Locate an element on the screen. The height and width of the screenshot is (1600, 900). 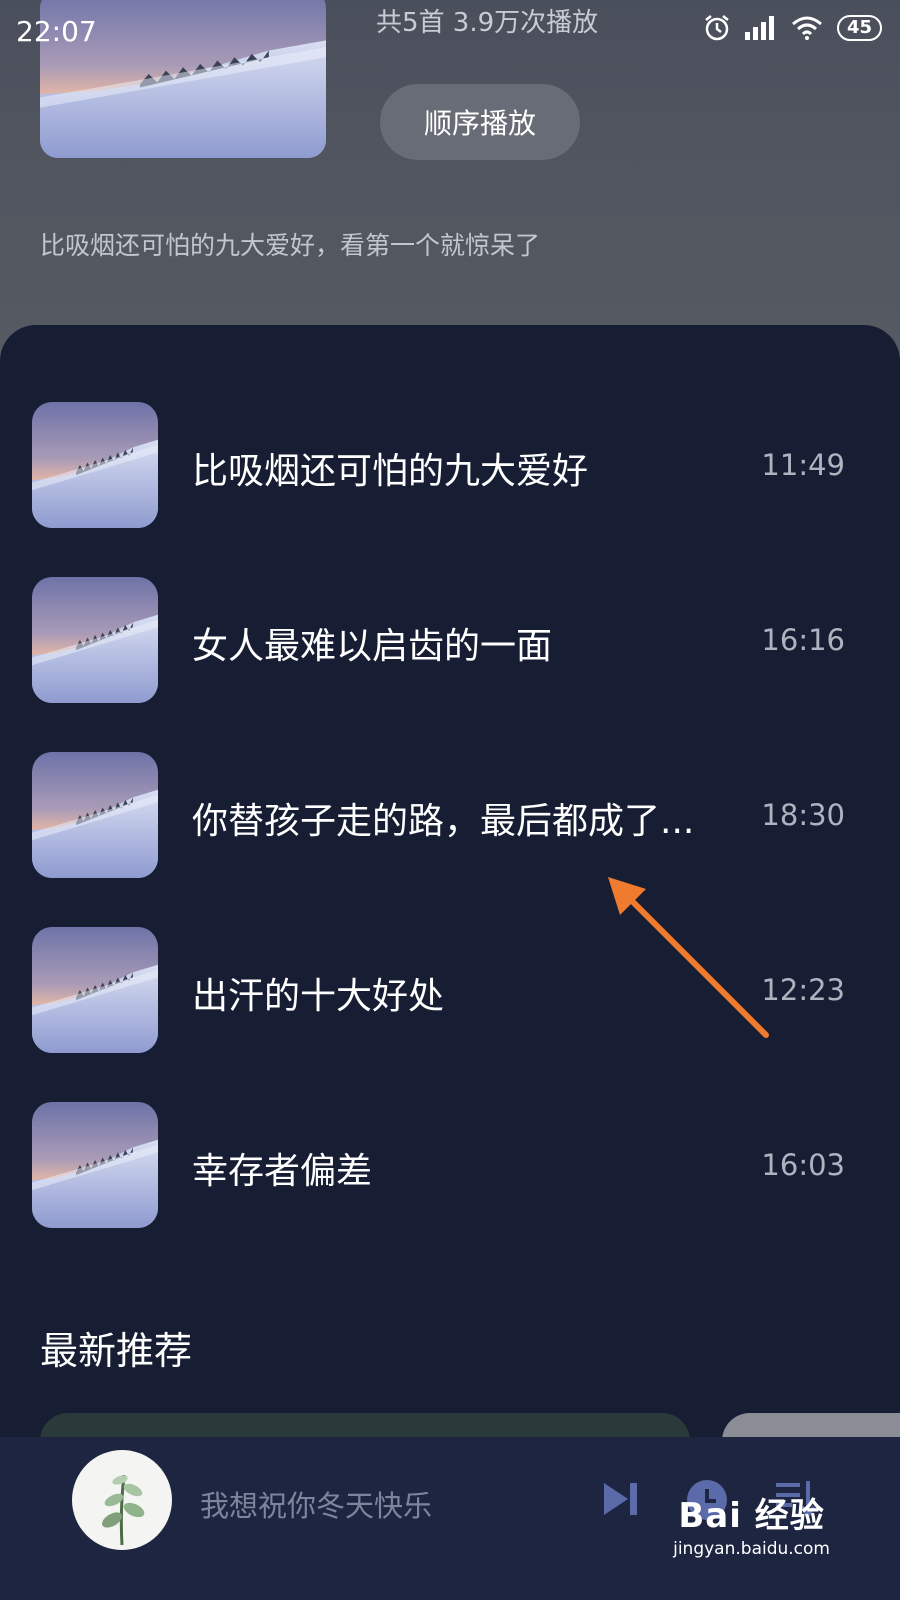
track-row: 女人最难以启齿的一面 16:16 is located at coordinates (450, 640).